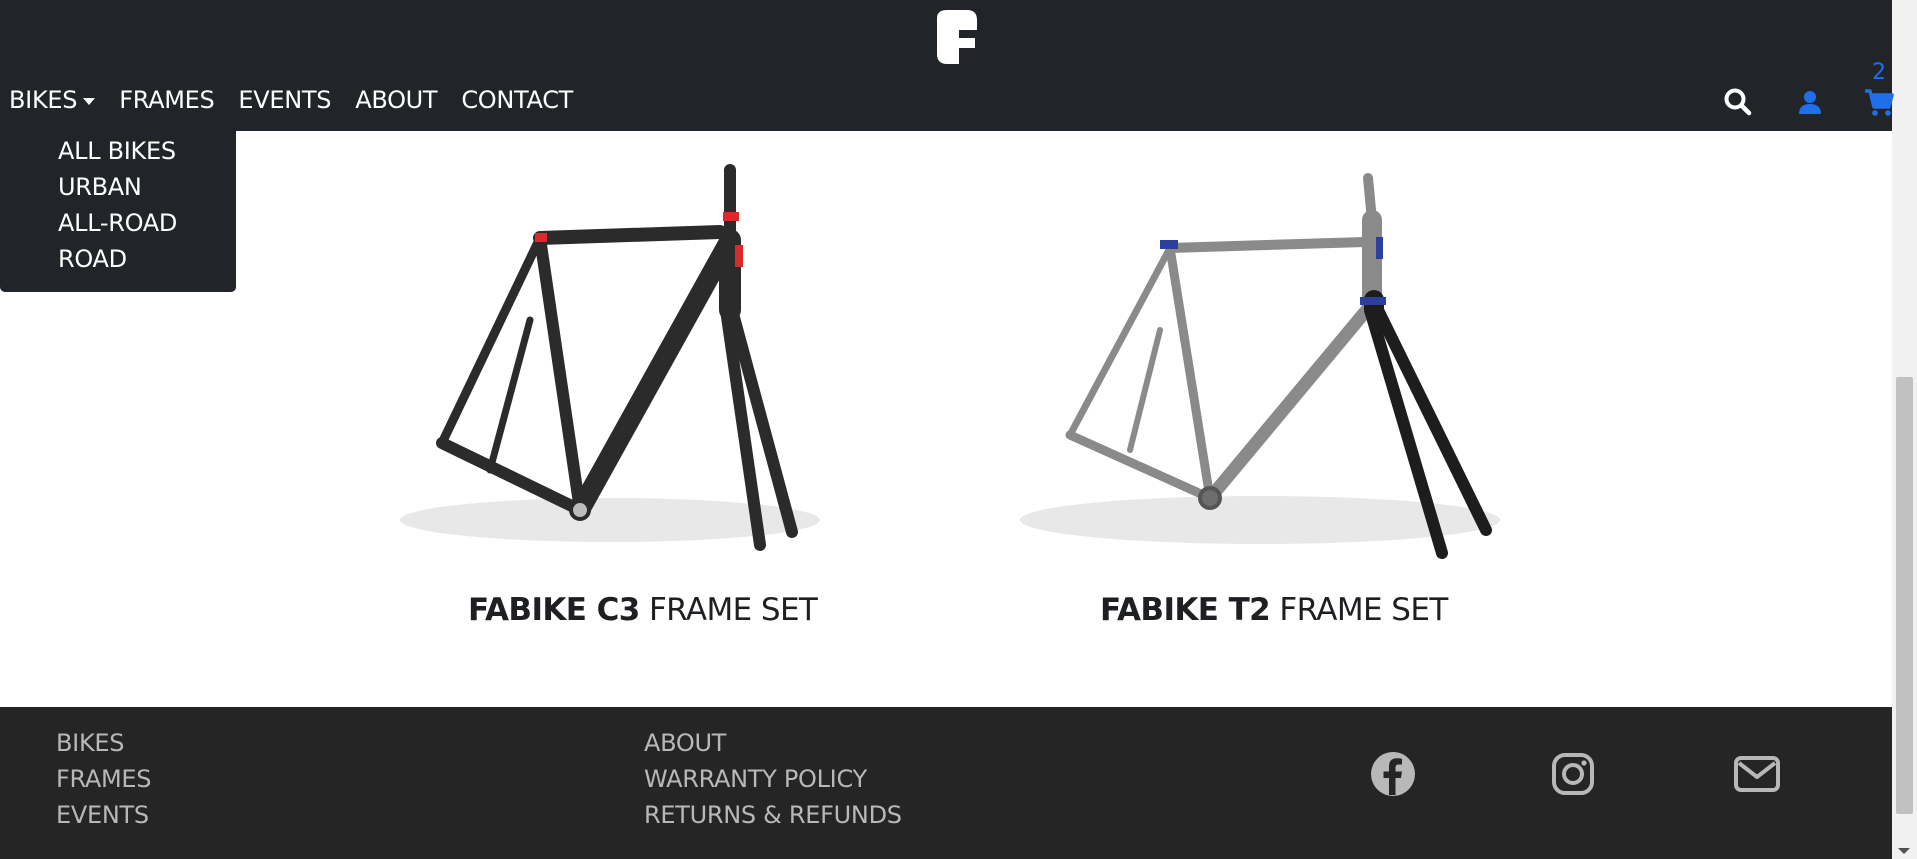  I want to click on footer-link-events: EVENTS, so click(103, 815).